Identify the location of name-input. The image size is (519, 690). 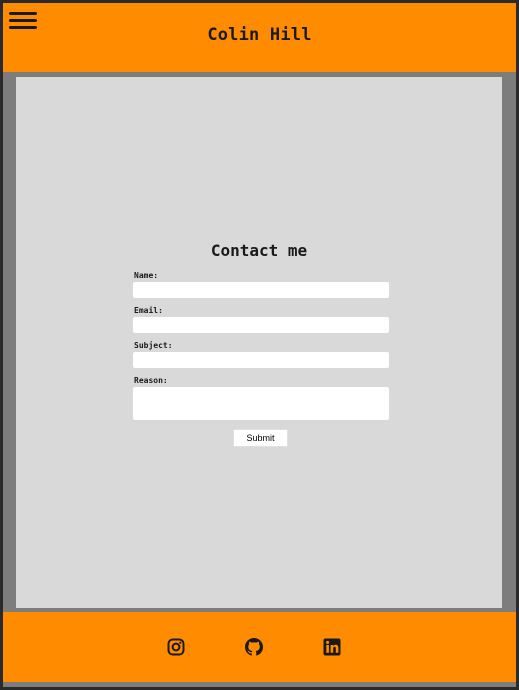
(261, 290).